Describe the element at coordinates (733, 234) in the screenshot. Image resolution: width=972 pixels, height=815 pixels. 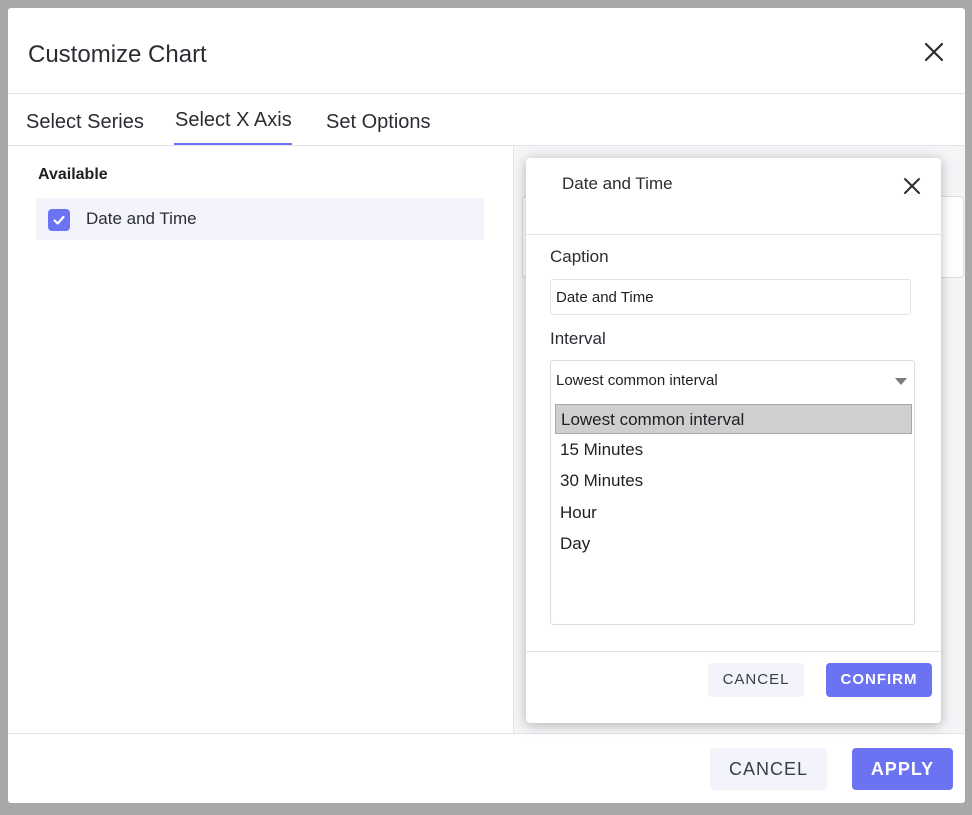
I see `popup-header-divider` at that location.